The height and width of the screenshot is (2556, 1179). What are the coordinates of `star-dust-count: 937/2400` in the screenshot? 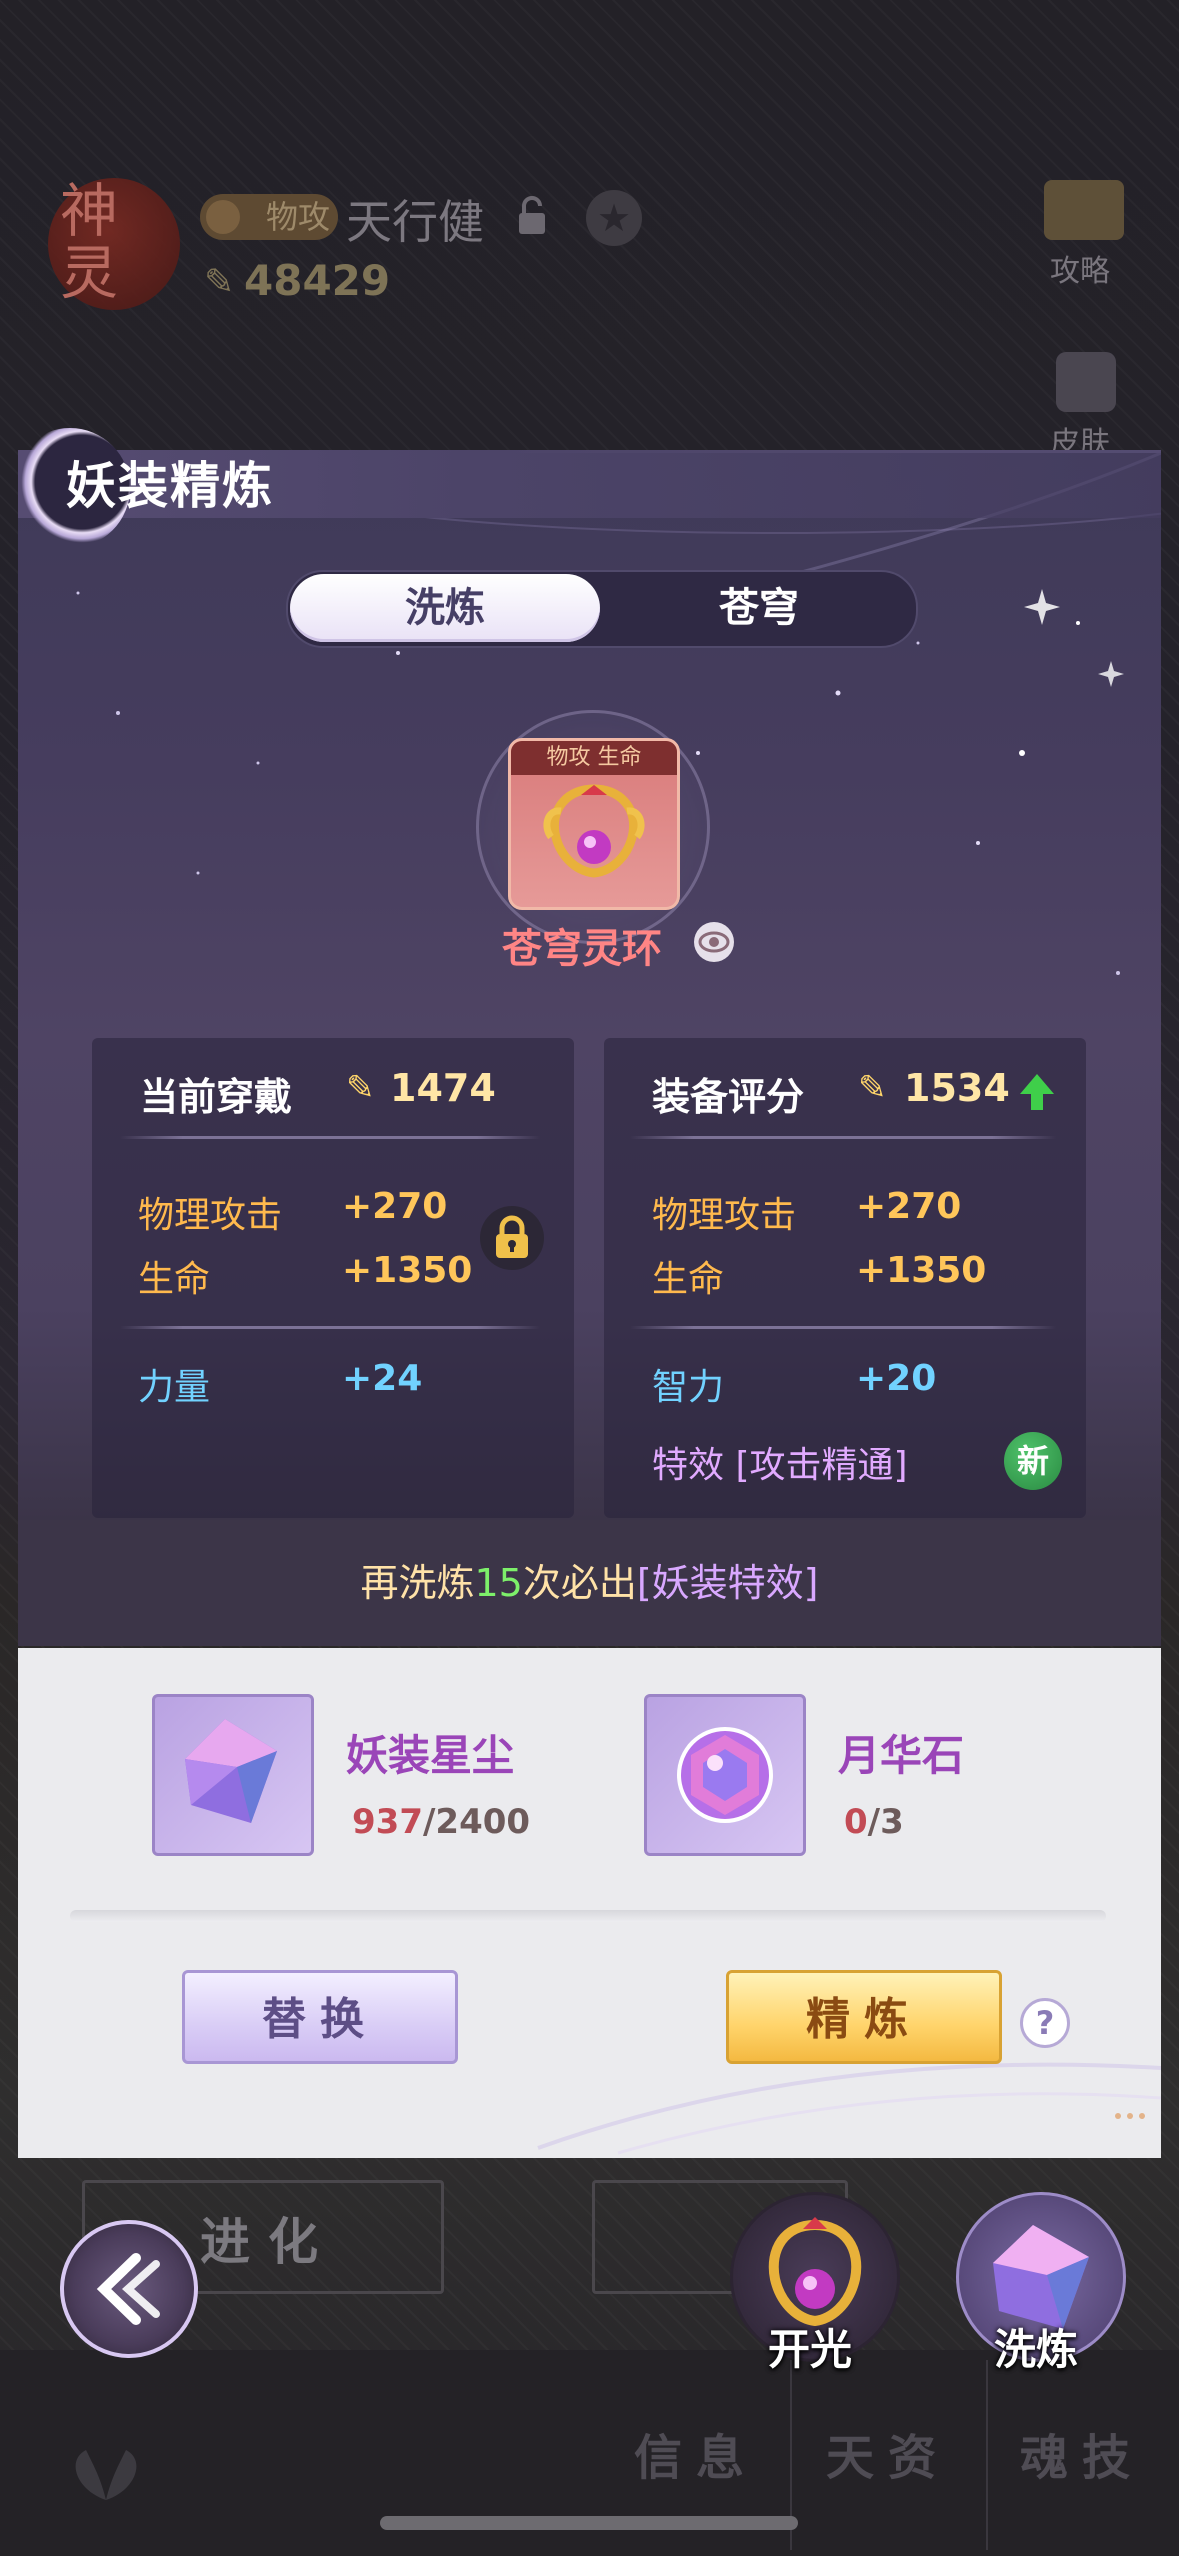 It's located at (441, 1822).